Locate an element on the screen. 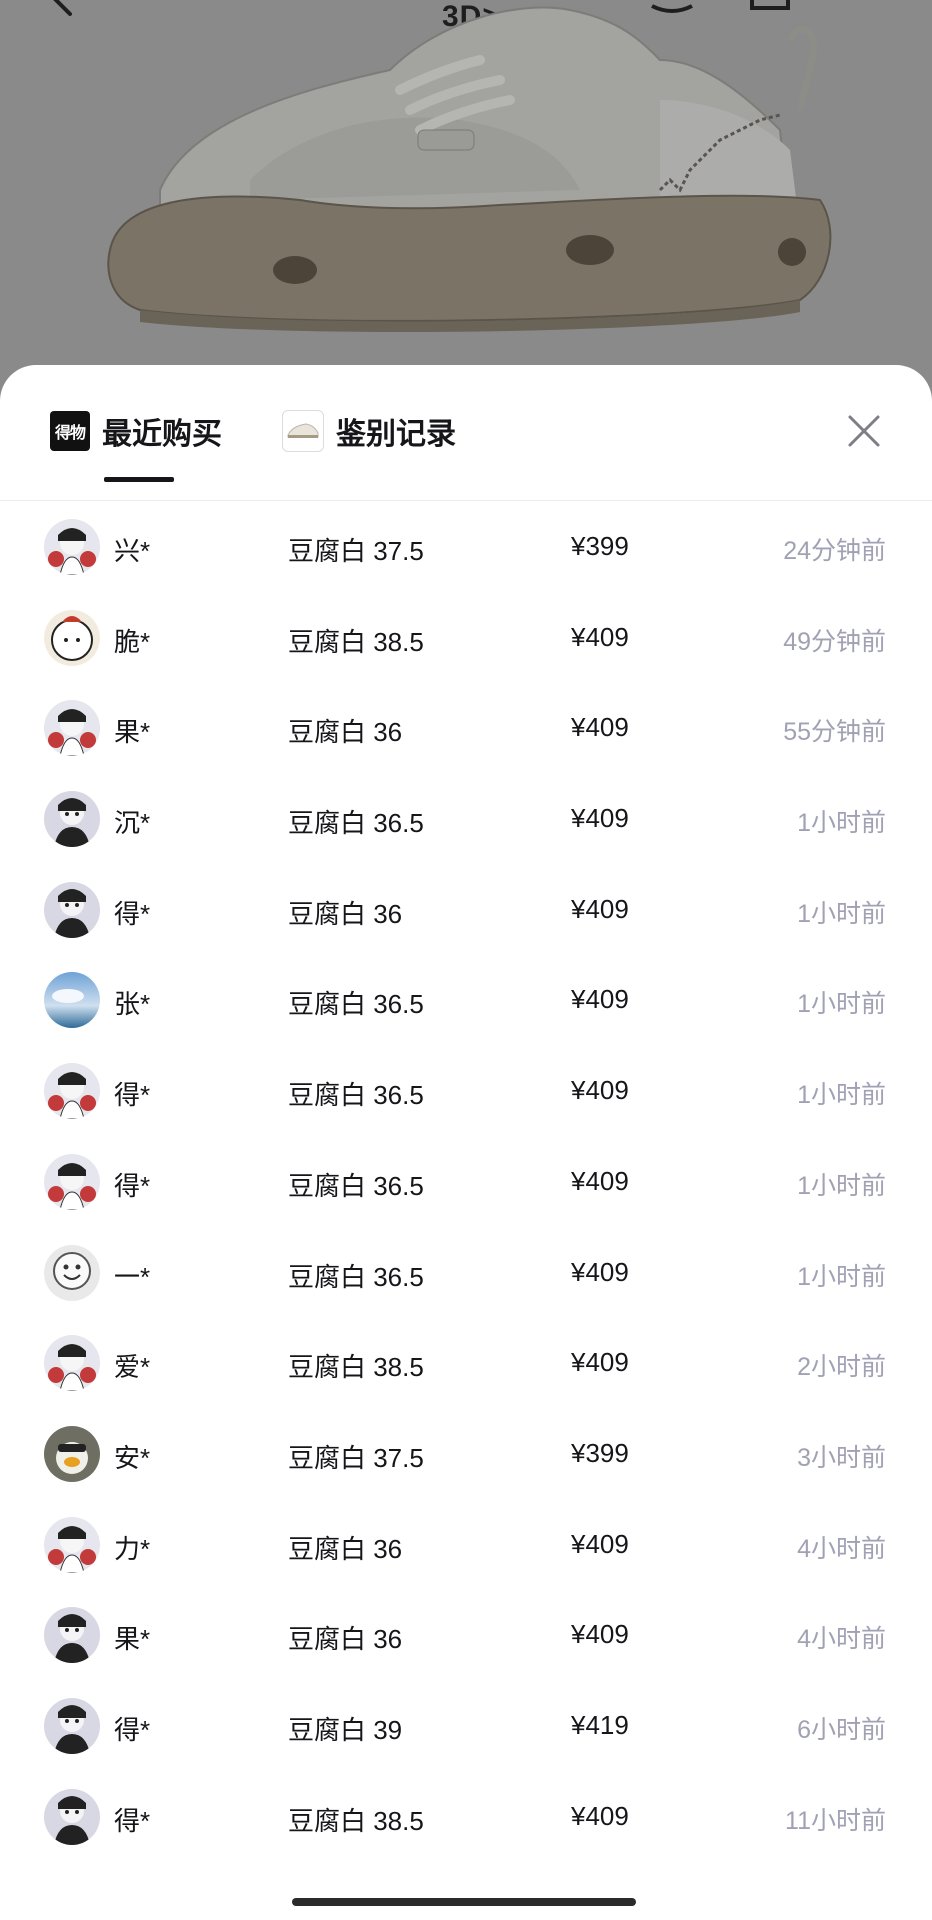 Image resolution: width=932 pixels, height=1920 pixels. purchase-row: 张* 豆腐白 36.5 ¥409 1小时前 is located at coordinates (466, 1000).